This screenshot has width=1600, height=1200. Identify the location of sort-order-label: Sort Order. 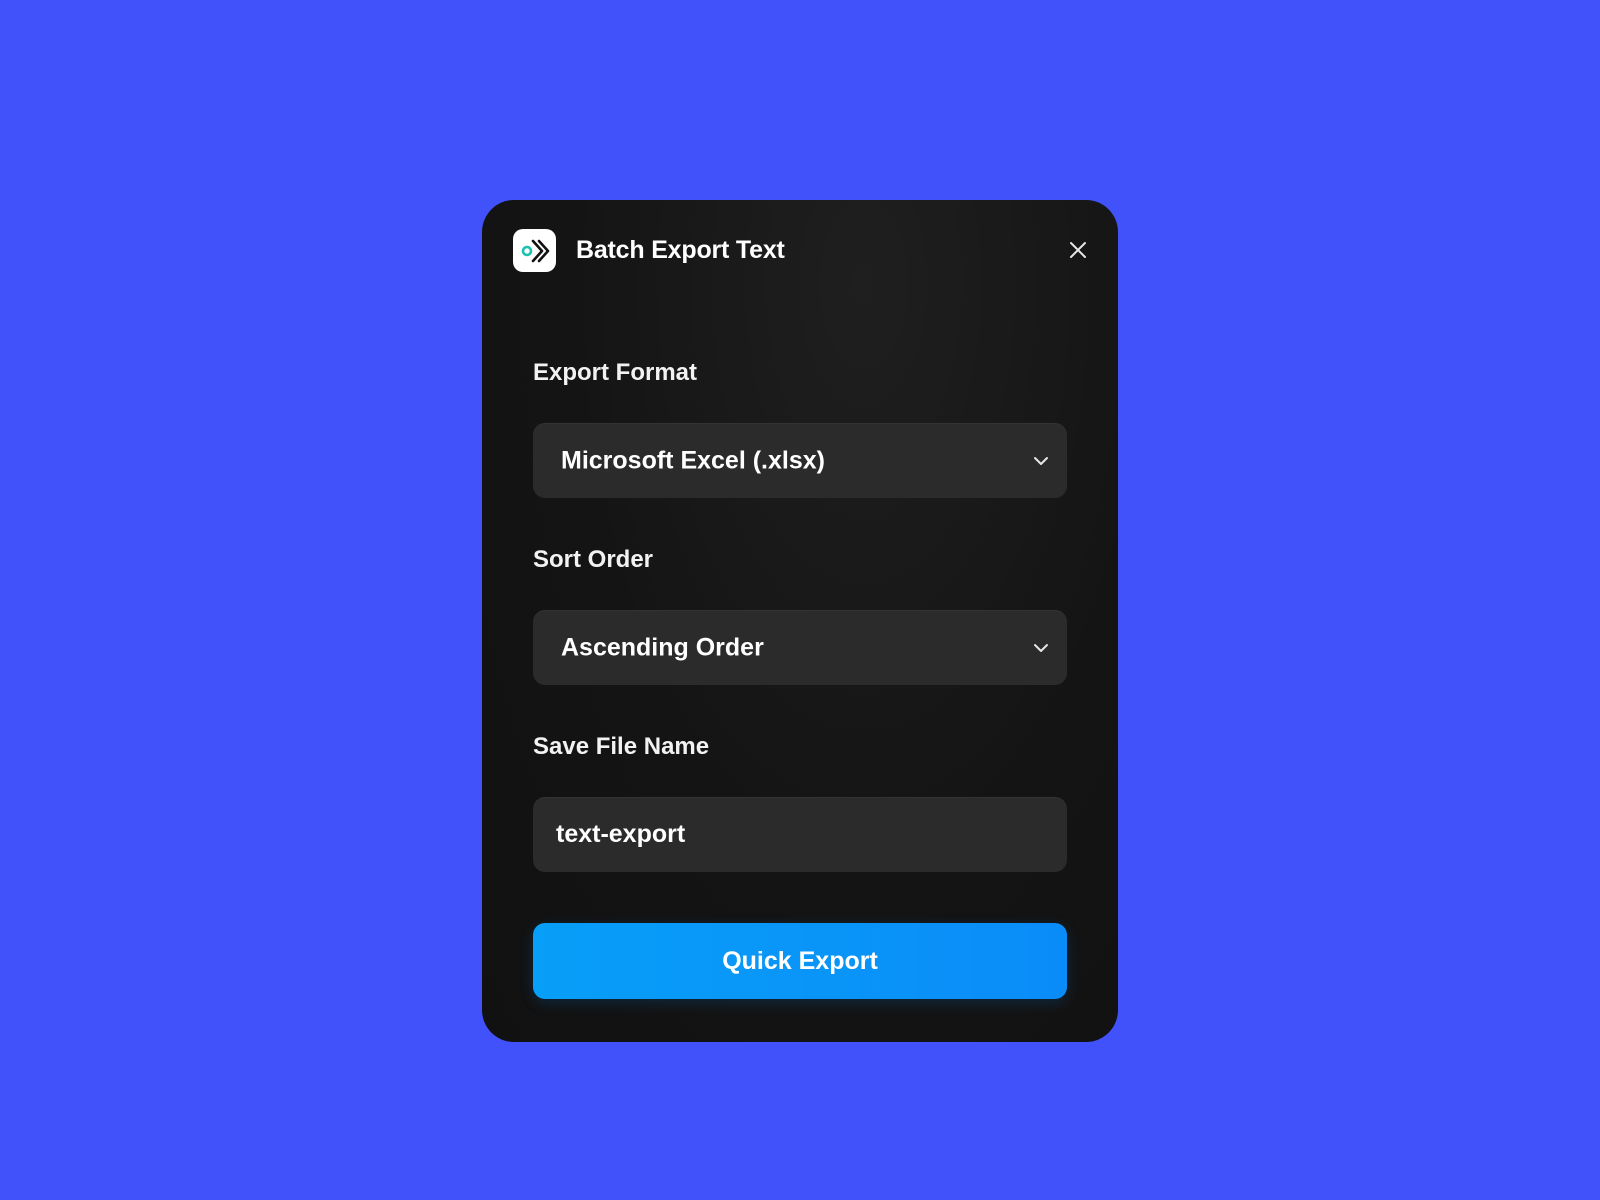
(593, 559).